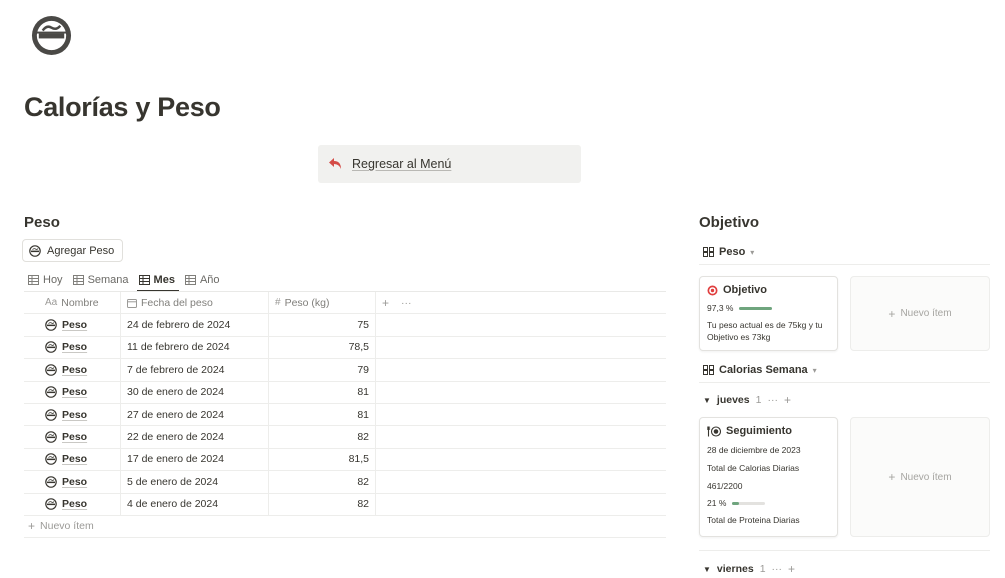 The height and width of the screenshot is (578, 1005). What do you see at coordinates (733, 400) in the screenshot?
I see `subgroup-label: jueves` at bounding box center [733, 400].